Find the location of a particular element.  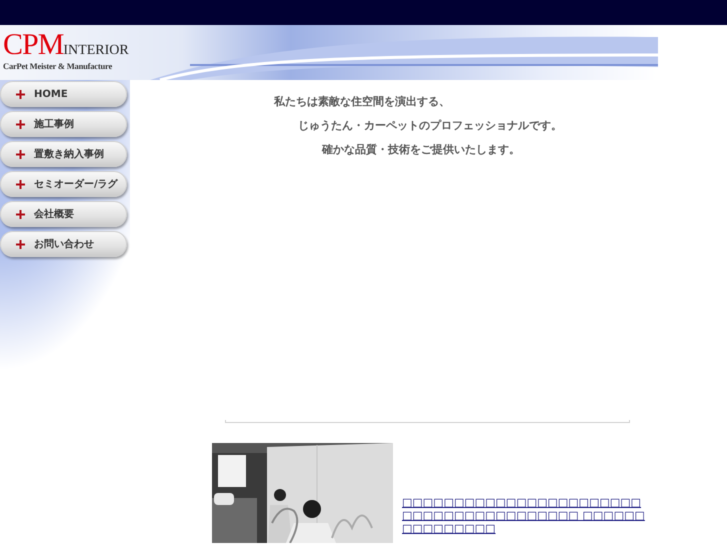

intro-line: 私たちは素敵な住空間を演出する、 is located at coordinates (362, 102).